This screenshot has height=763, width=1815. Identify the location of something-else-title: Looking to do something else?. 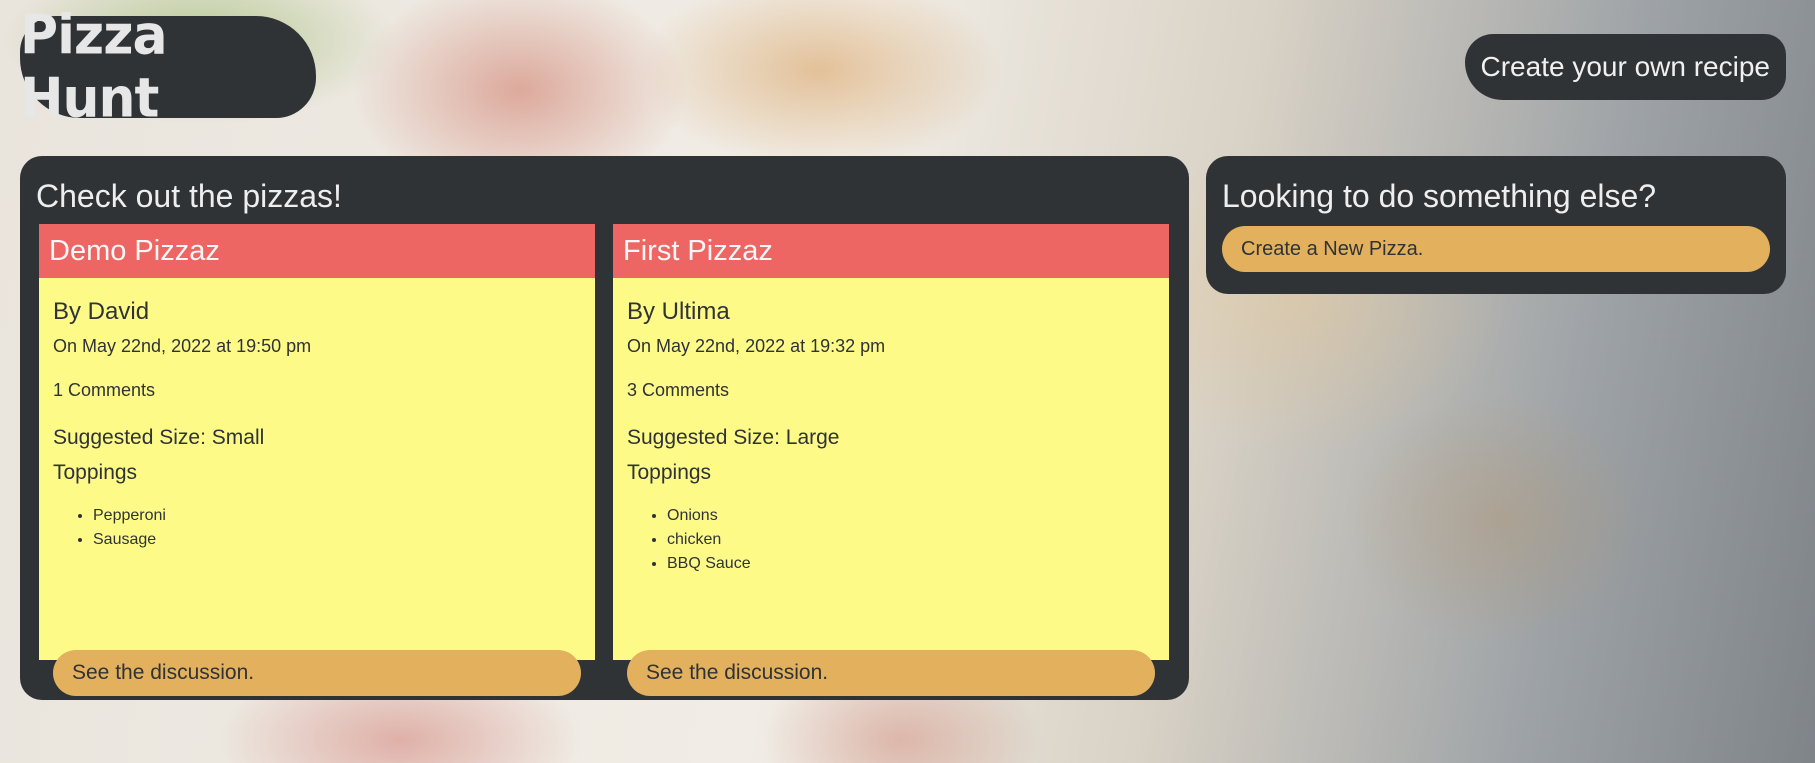
(1439, 196).